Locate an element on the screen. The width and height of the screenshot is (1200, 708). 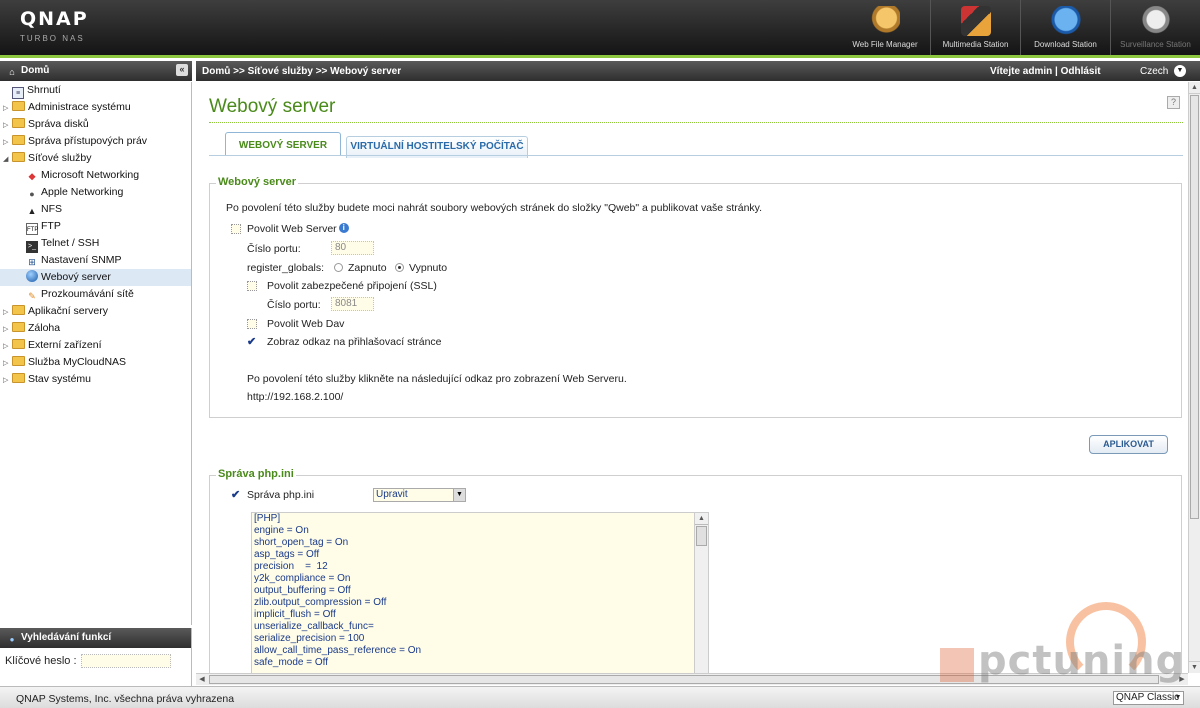
welcome-logout-link: Vítejte admin | Odhlásit is located at coordinates (1045, 71).